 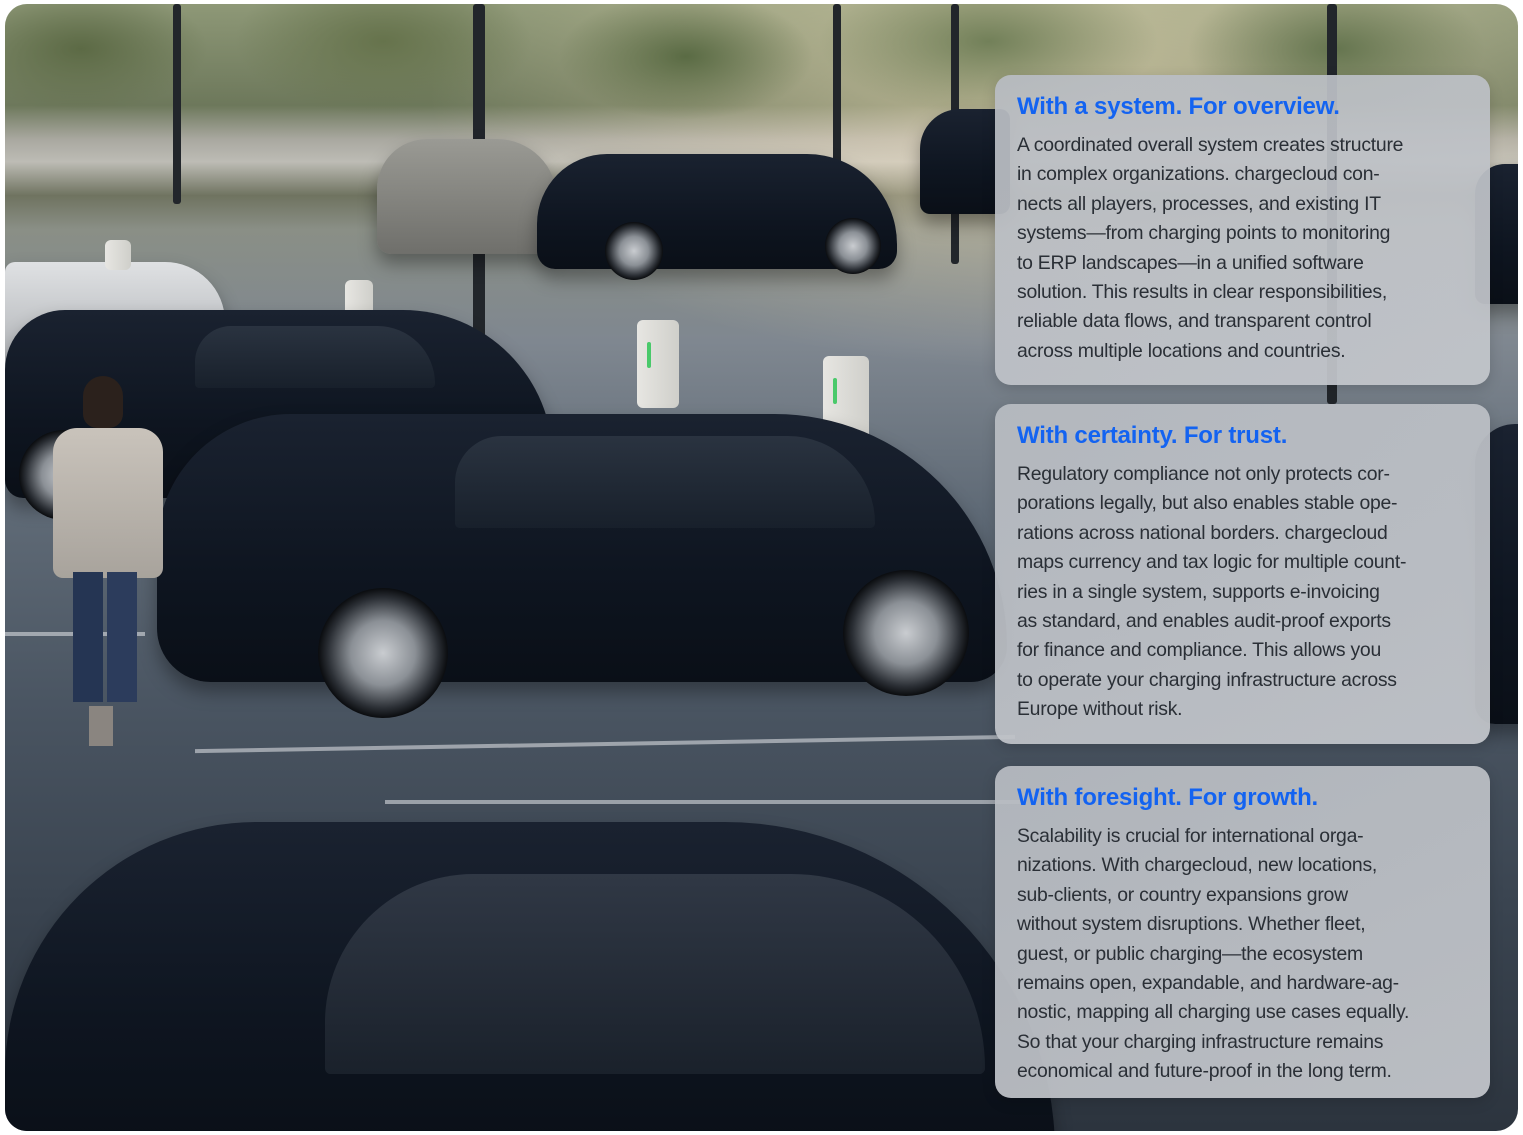 I want to click on walking-woman, so click(x=105, y=561).